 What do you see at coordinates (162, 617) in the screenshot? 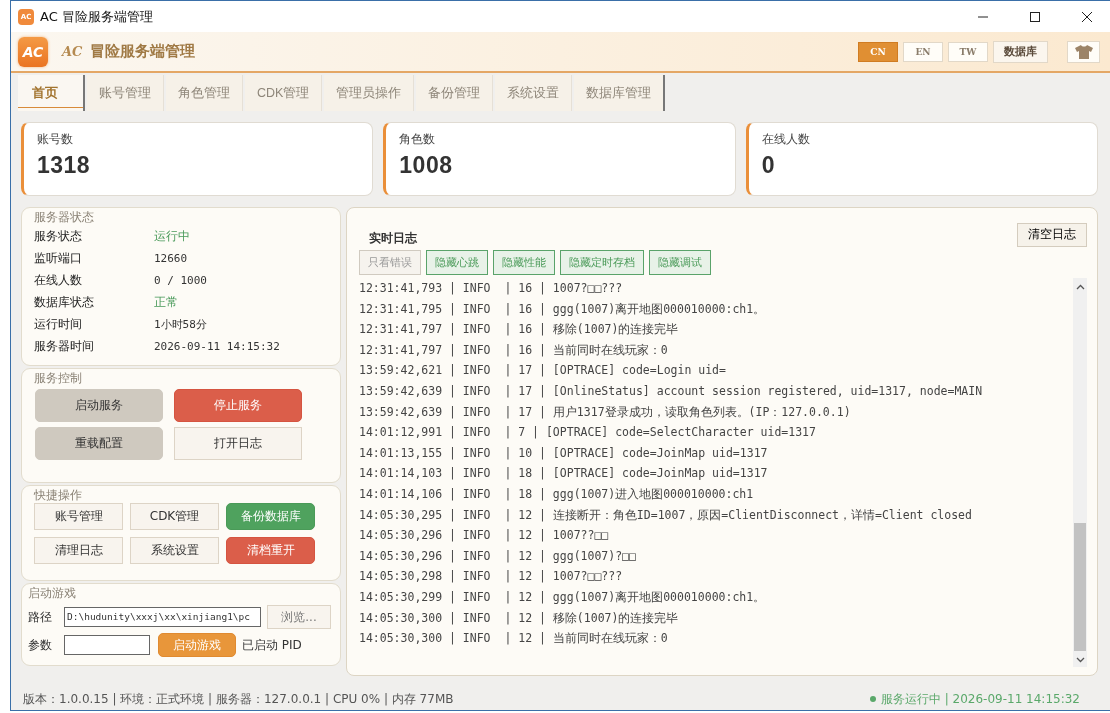
I see `path-field: D:\hudunity\xxxj\xx\xinjiang1\pc` at bounding box center [162, 617].